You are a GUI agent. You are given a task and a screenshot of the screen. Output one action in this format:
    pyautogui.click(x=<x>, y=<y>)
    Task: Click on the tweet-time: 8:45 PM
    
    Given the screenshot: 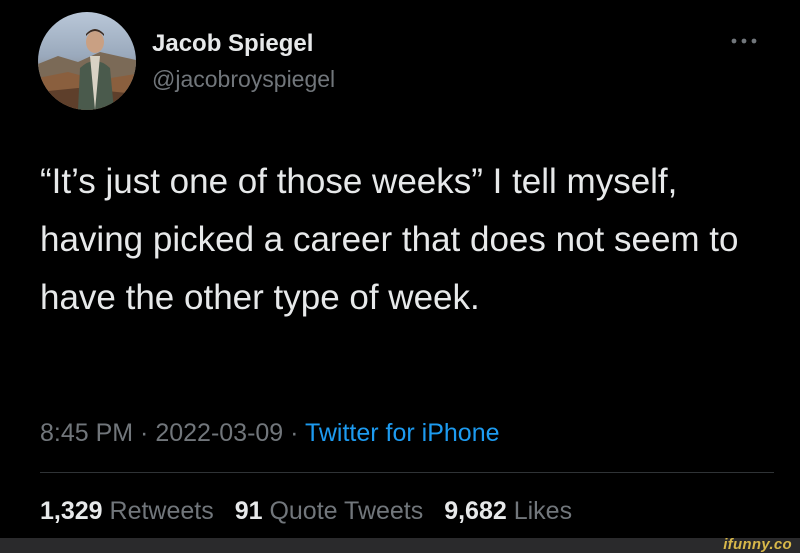 What is the action you would take?
    pyautogui.click(x=86, y=433)
    